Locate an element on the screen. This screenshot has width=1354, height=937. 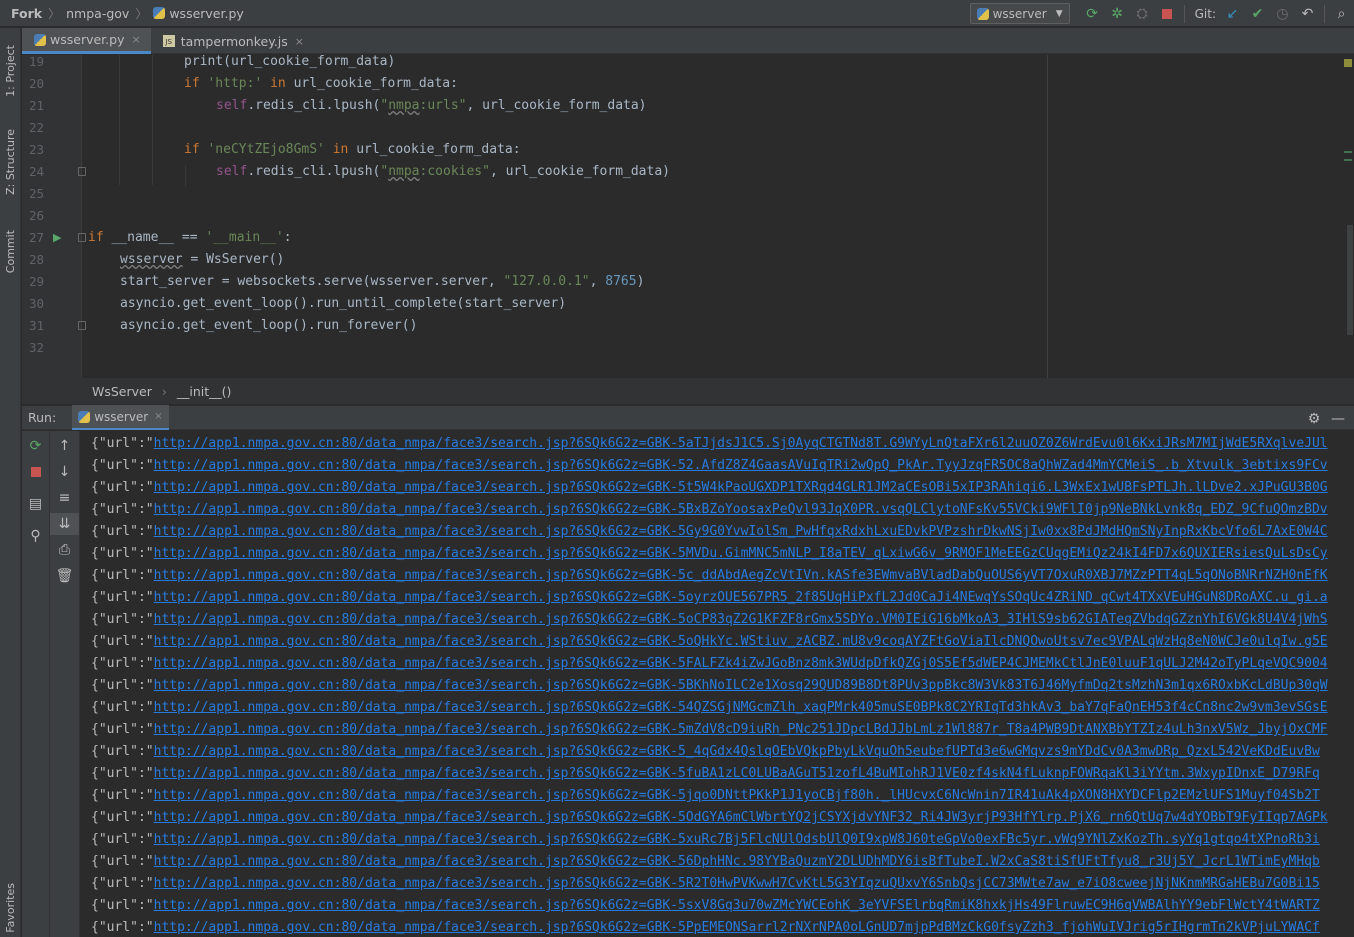
git-commit-icon: ✔ is located at coordinates (1257, 13).